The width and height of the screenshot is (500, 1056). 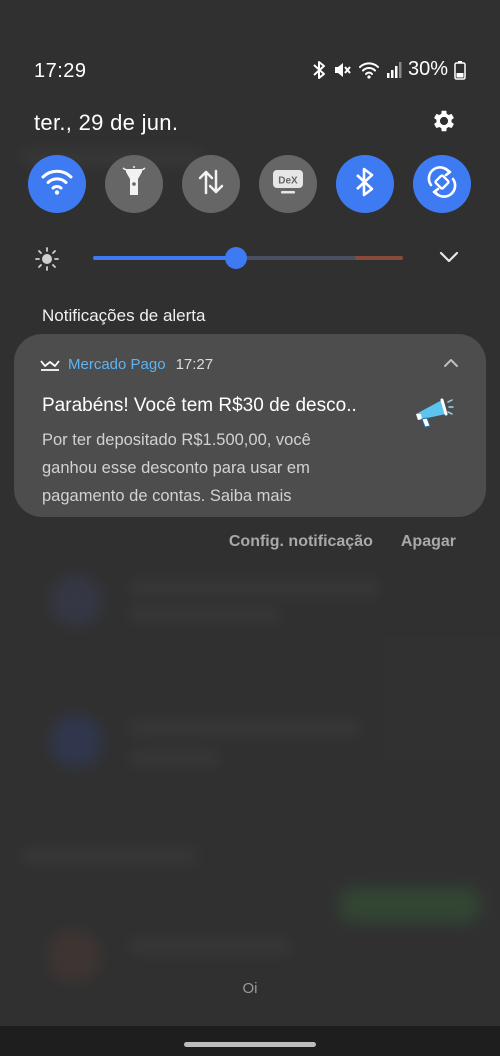 I want to click on status-icons: 30%, so click(x=389, y=69).